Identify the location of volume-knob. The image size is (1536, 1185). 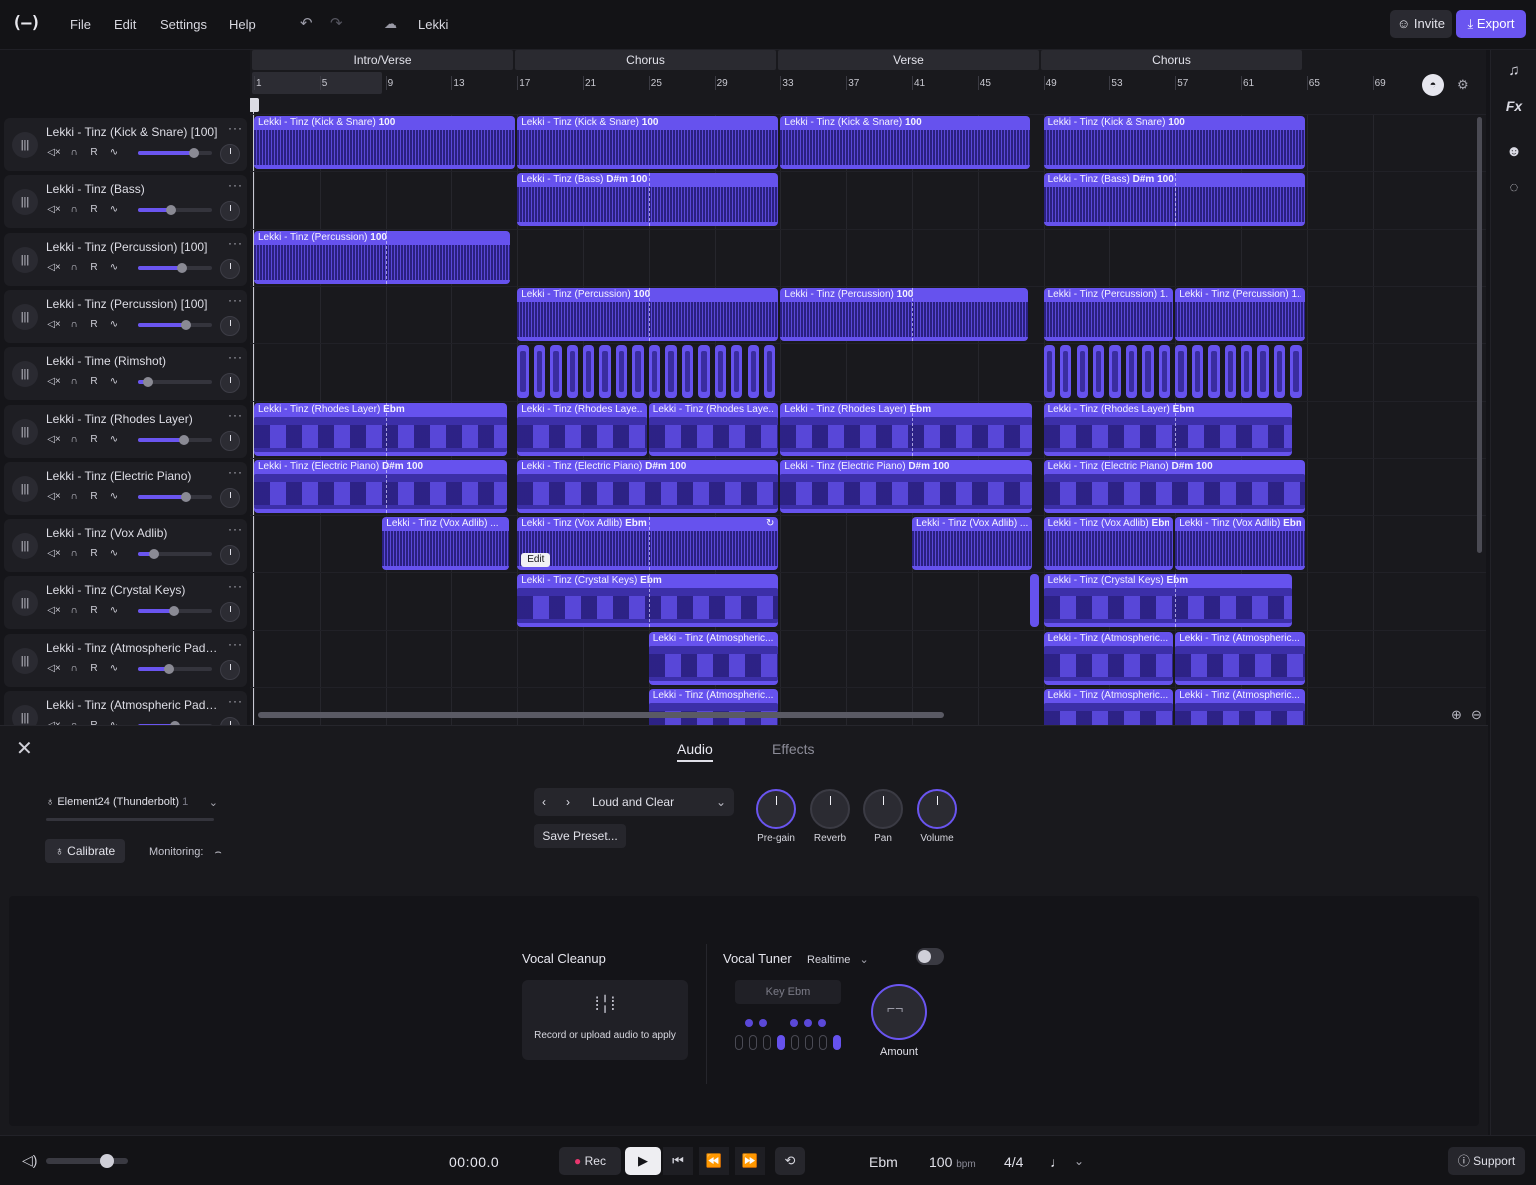
(937, 809).